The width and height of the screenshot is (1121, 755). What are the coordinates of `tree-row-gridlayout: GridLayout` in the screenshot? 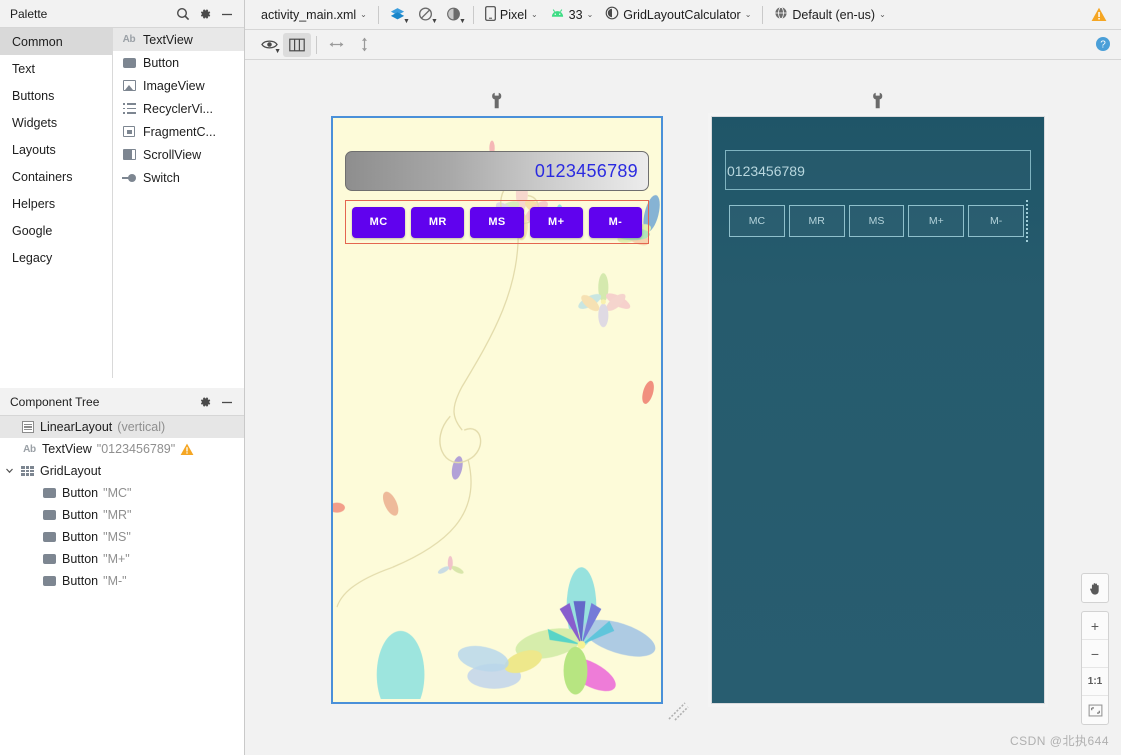 It's located at (122, 471).